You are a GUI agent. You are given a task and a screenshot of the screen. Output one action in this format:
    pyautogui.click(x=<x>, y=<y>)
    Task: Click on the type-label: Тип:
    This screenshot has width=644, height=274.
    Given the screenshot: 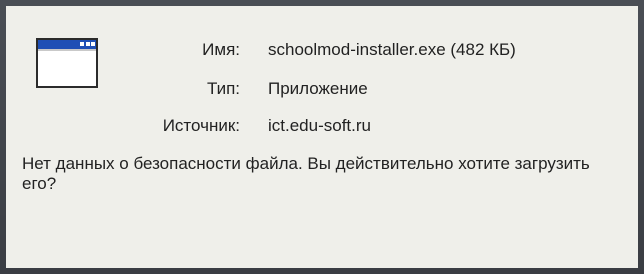 What is the action you would take?
    pyautogui.click(x=223, y=88)
    